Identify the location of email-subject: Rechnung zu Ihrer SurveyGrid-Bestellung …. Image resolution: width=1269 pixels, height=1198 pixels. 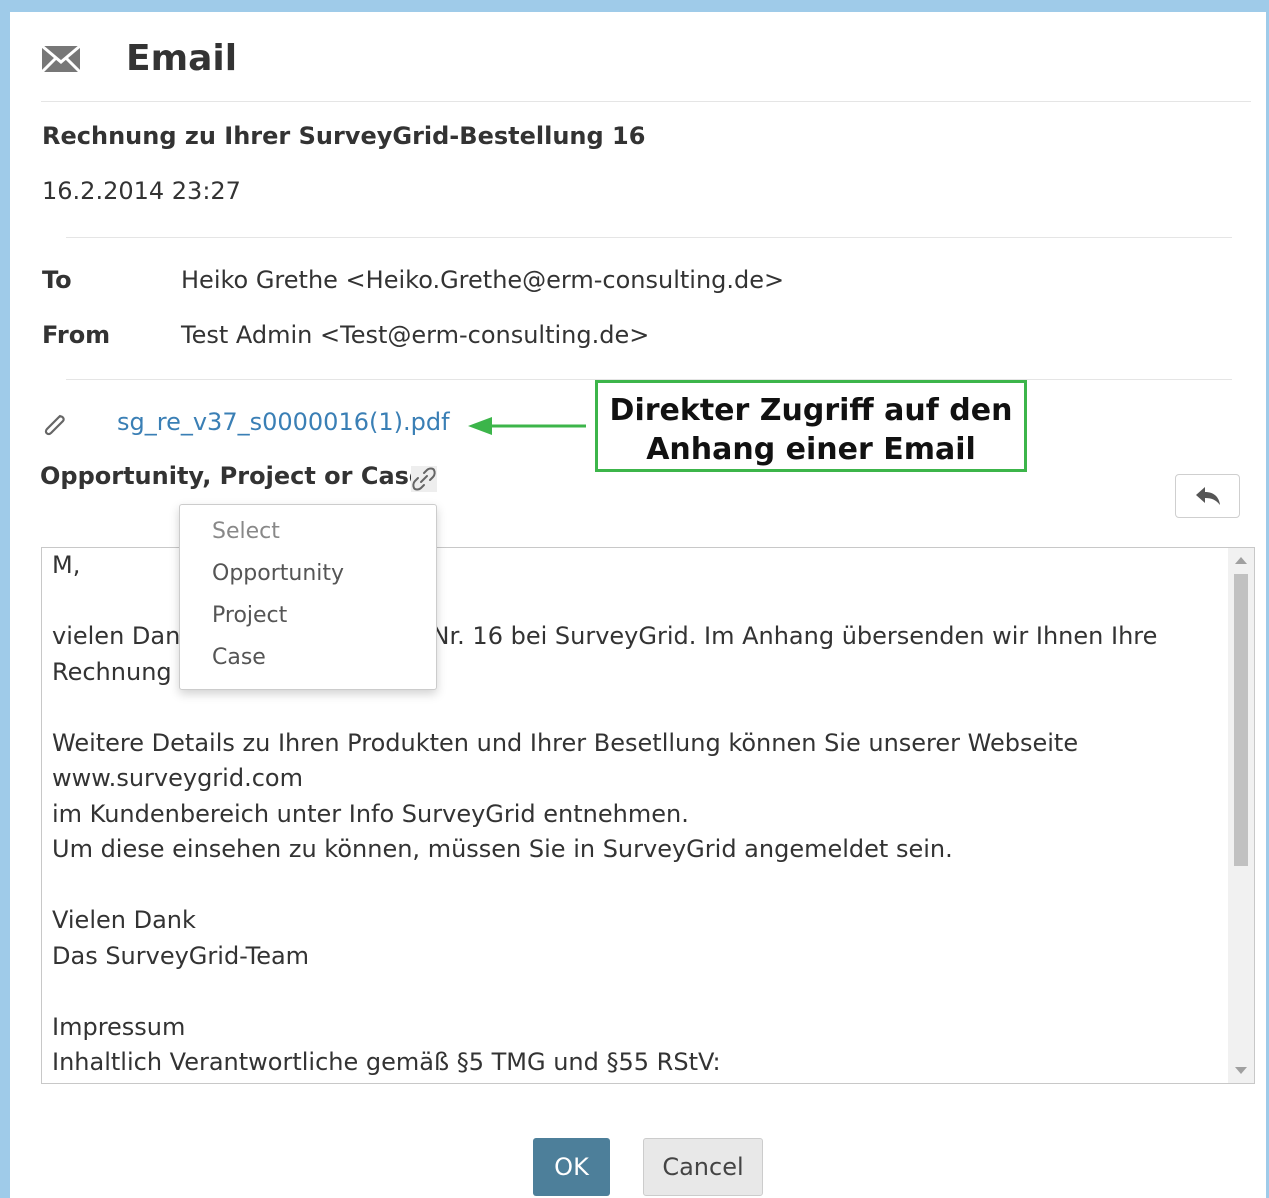
(344, 136).